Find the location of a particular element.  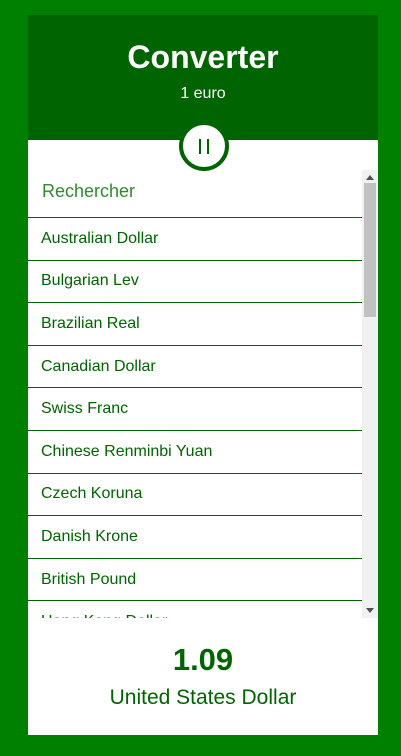

list-item: Czech Koruna is located at coordinates (195, 495).